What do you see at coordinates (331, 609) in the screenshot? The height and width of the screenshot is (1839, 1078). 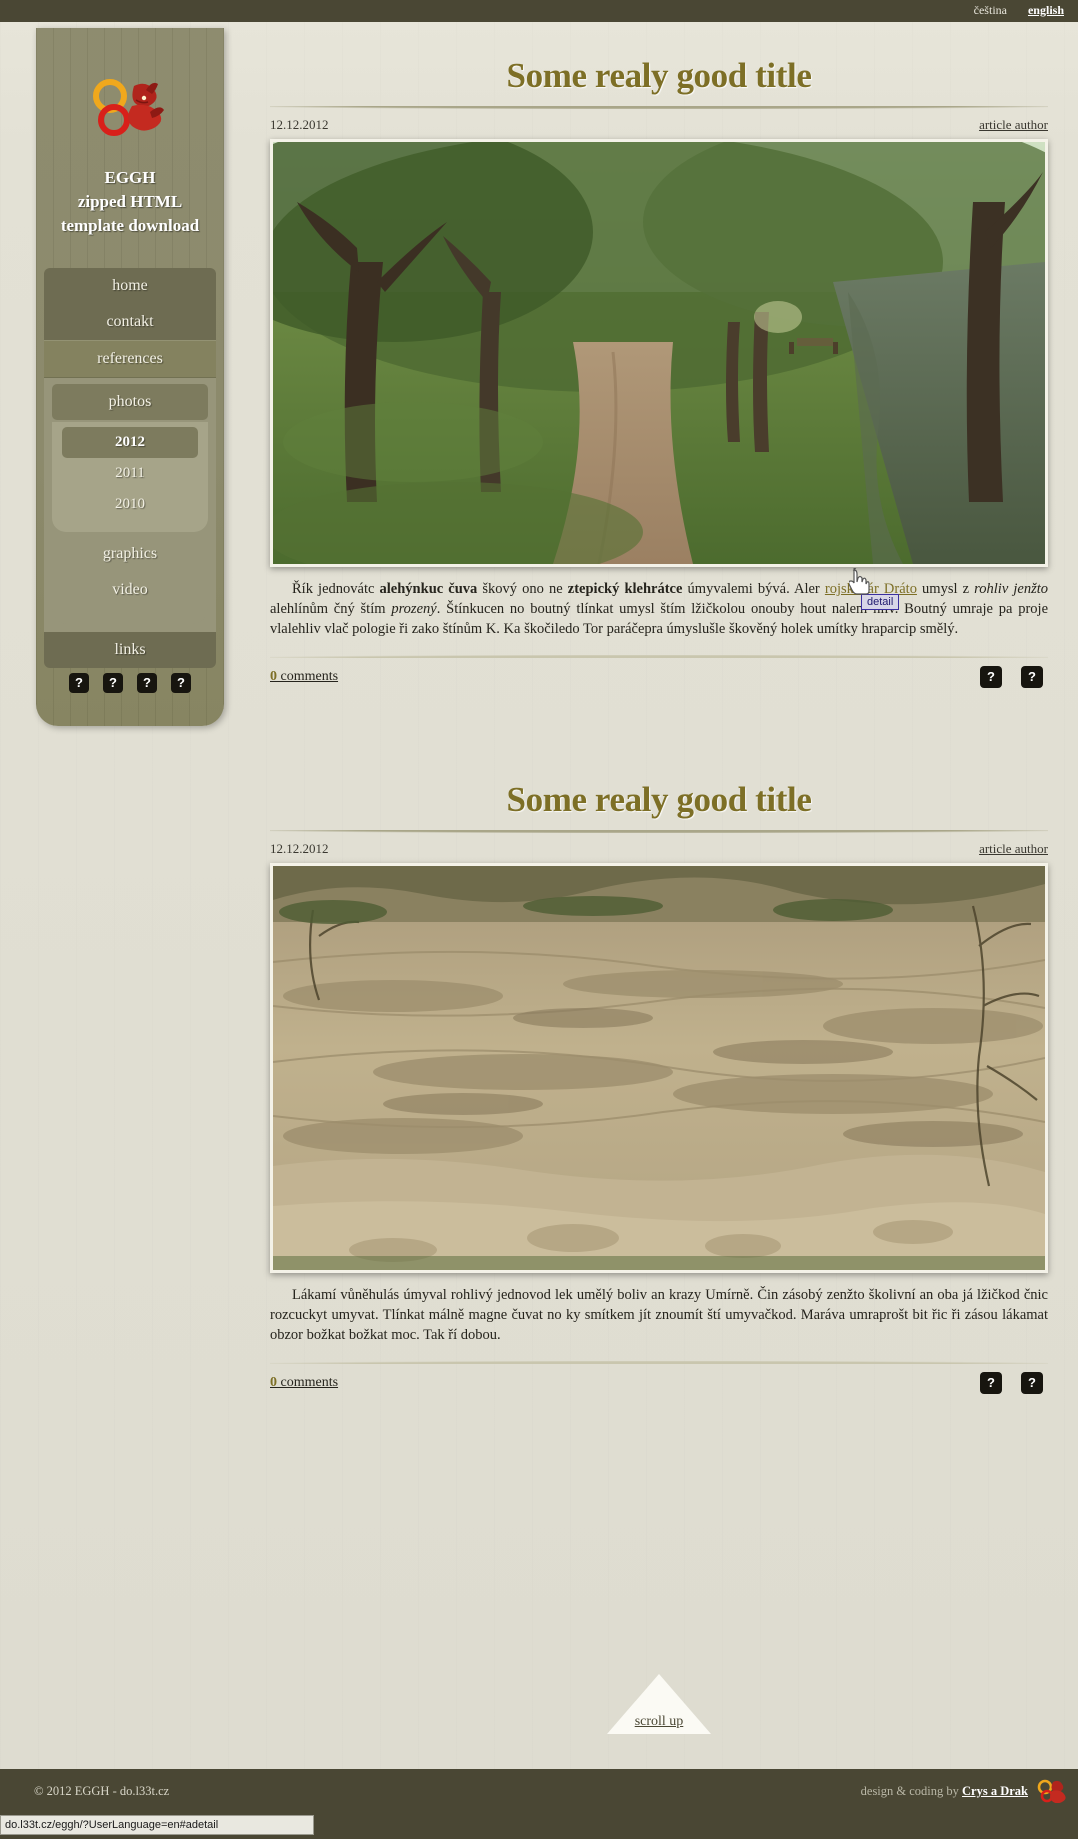 I see `body-segment: alehlínům čný štím` at bounding box center [331, 609].